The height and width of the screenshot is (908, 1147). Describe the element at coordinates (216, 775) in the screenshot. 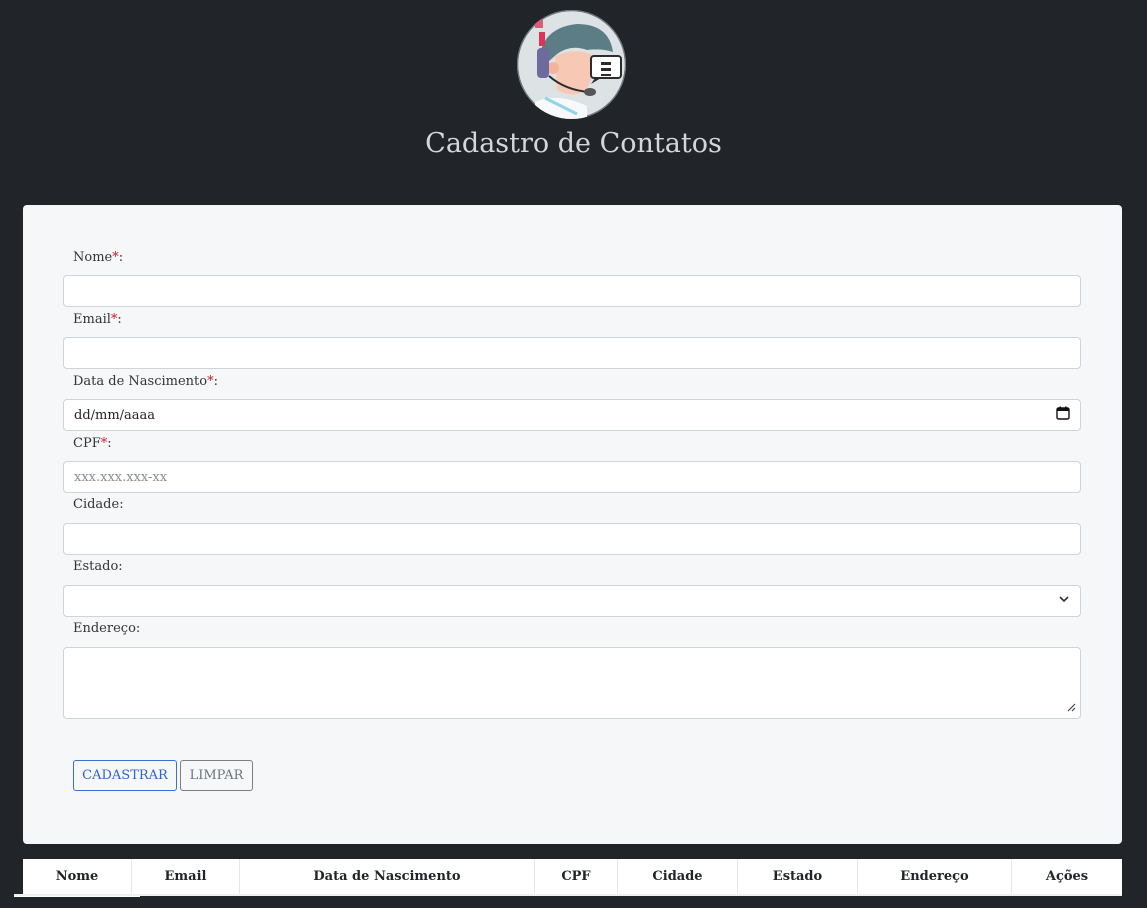

I see `limpar-button: LIMPAR` at that location.